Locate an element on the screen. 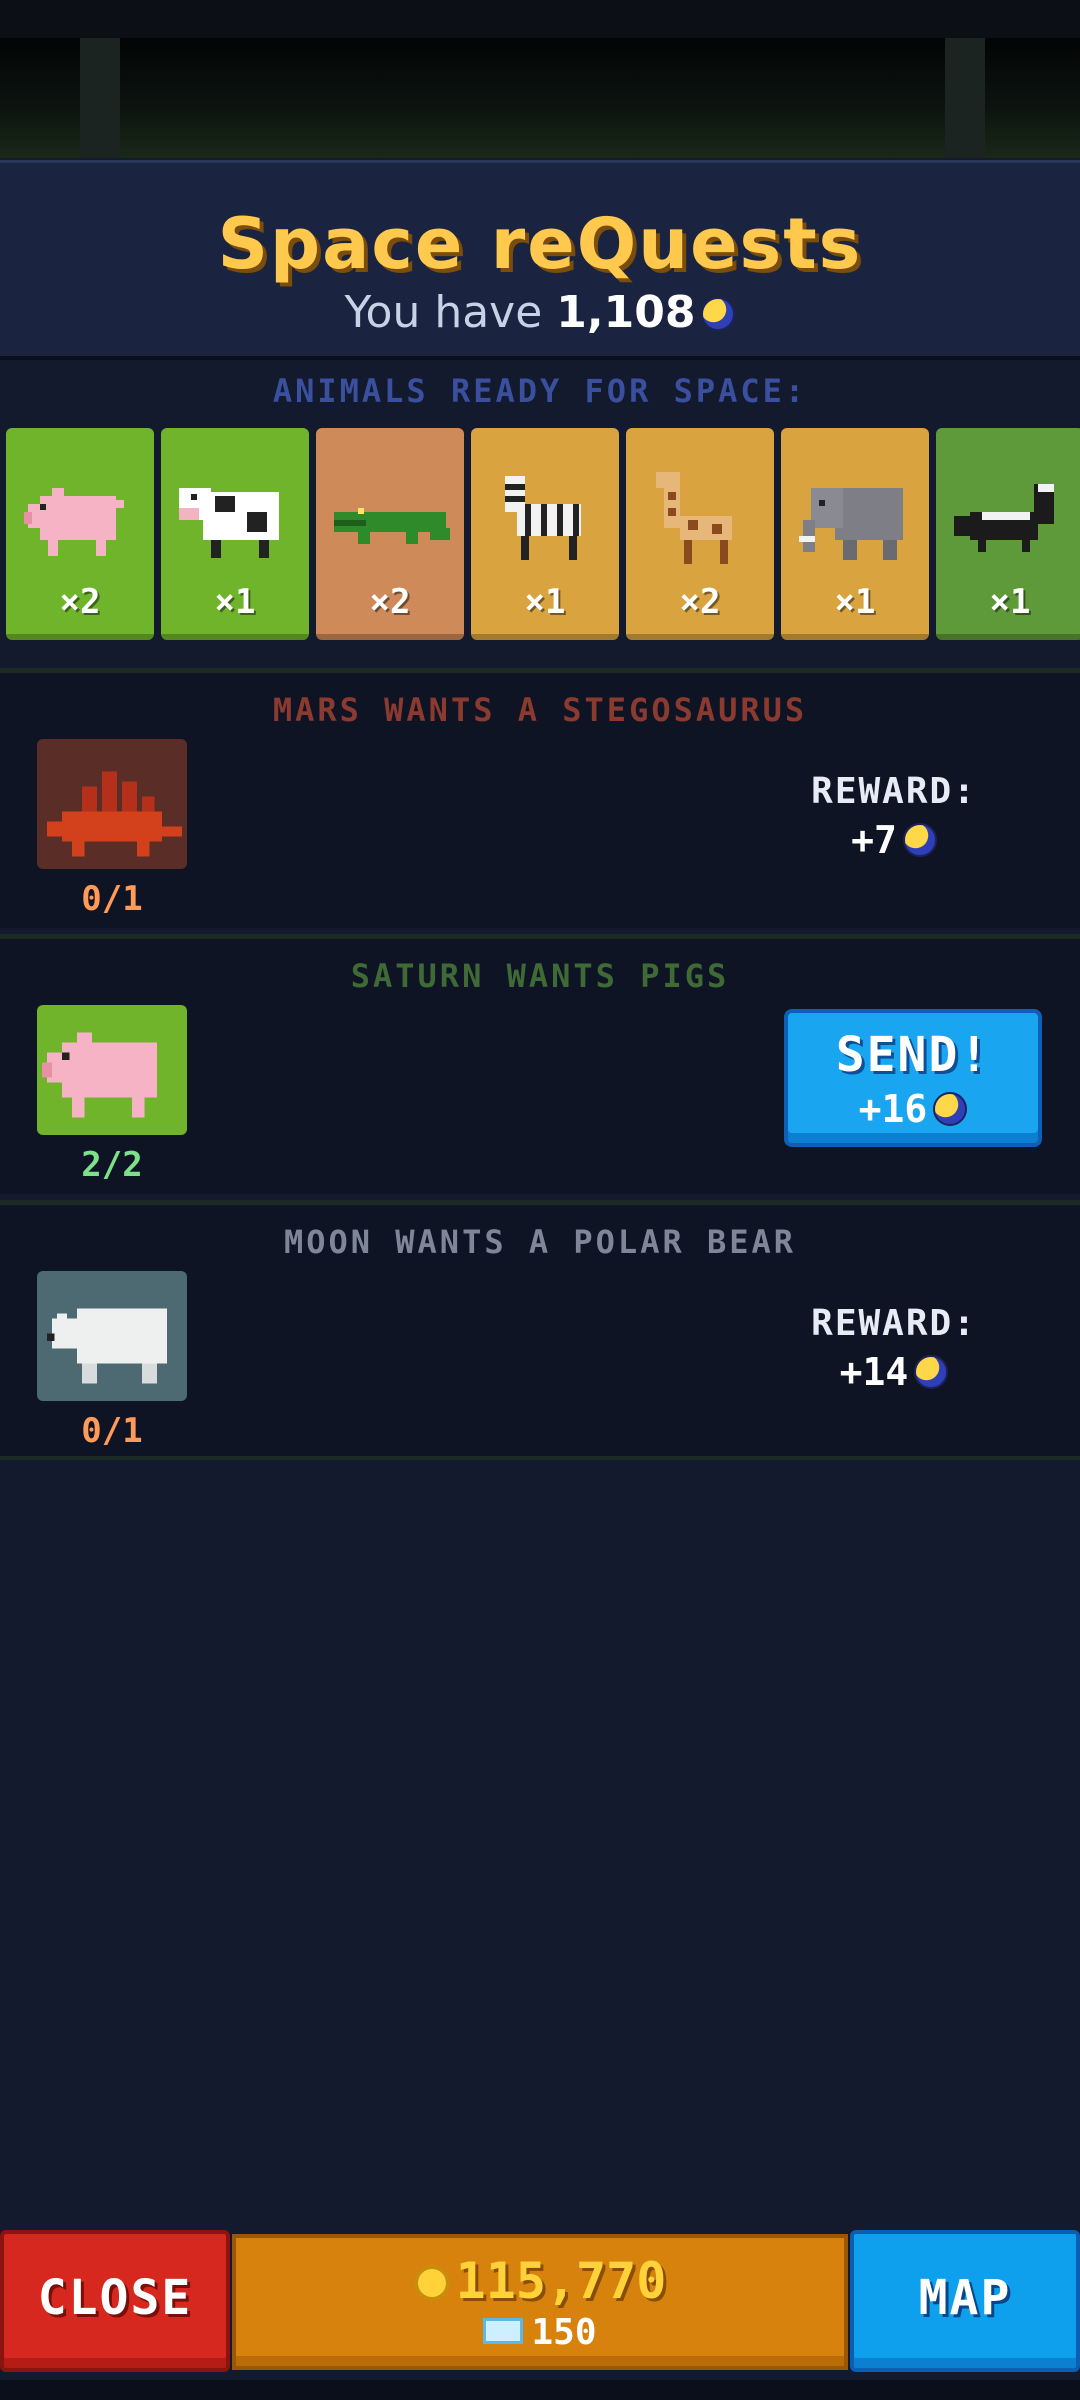 Image resolution: width=1080 pixels, height=2400 pixels. polar-bear-tile is located at coordinates (112, 1336).